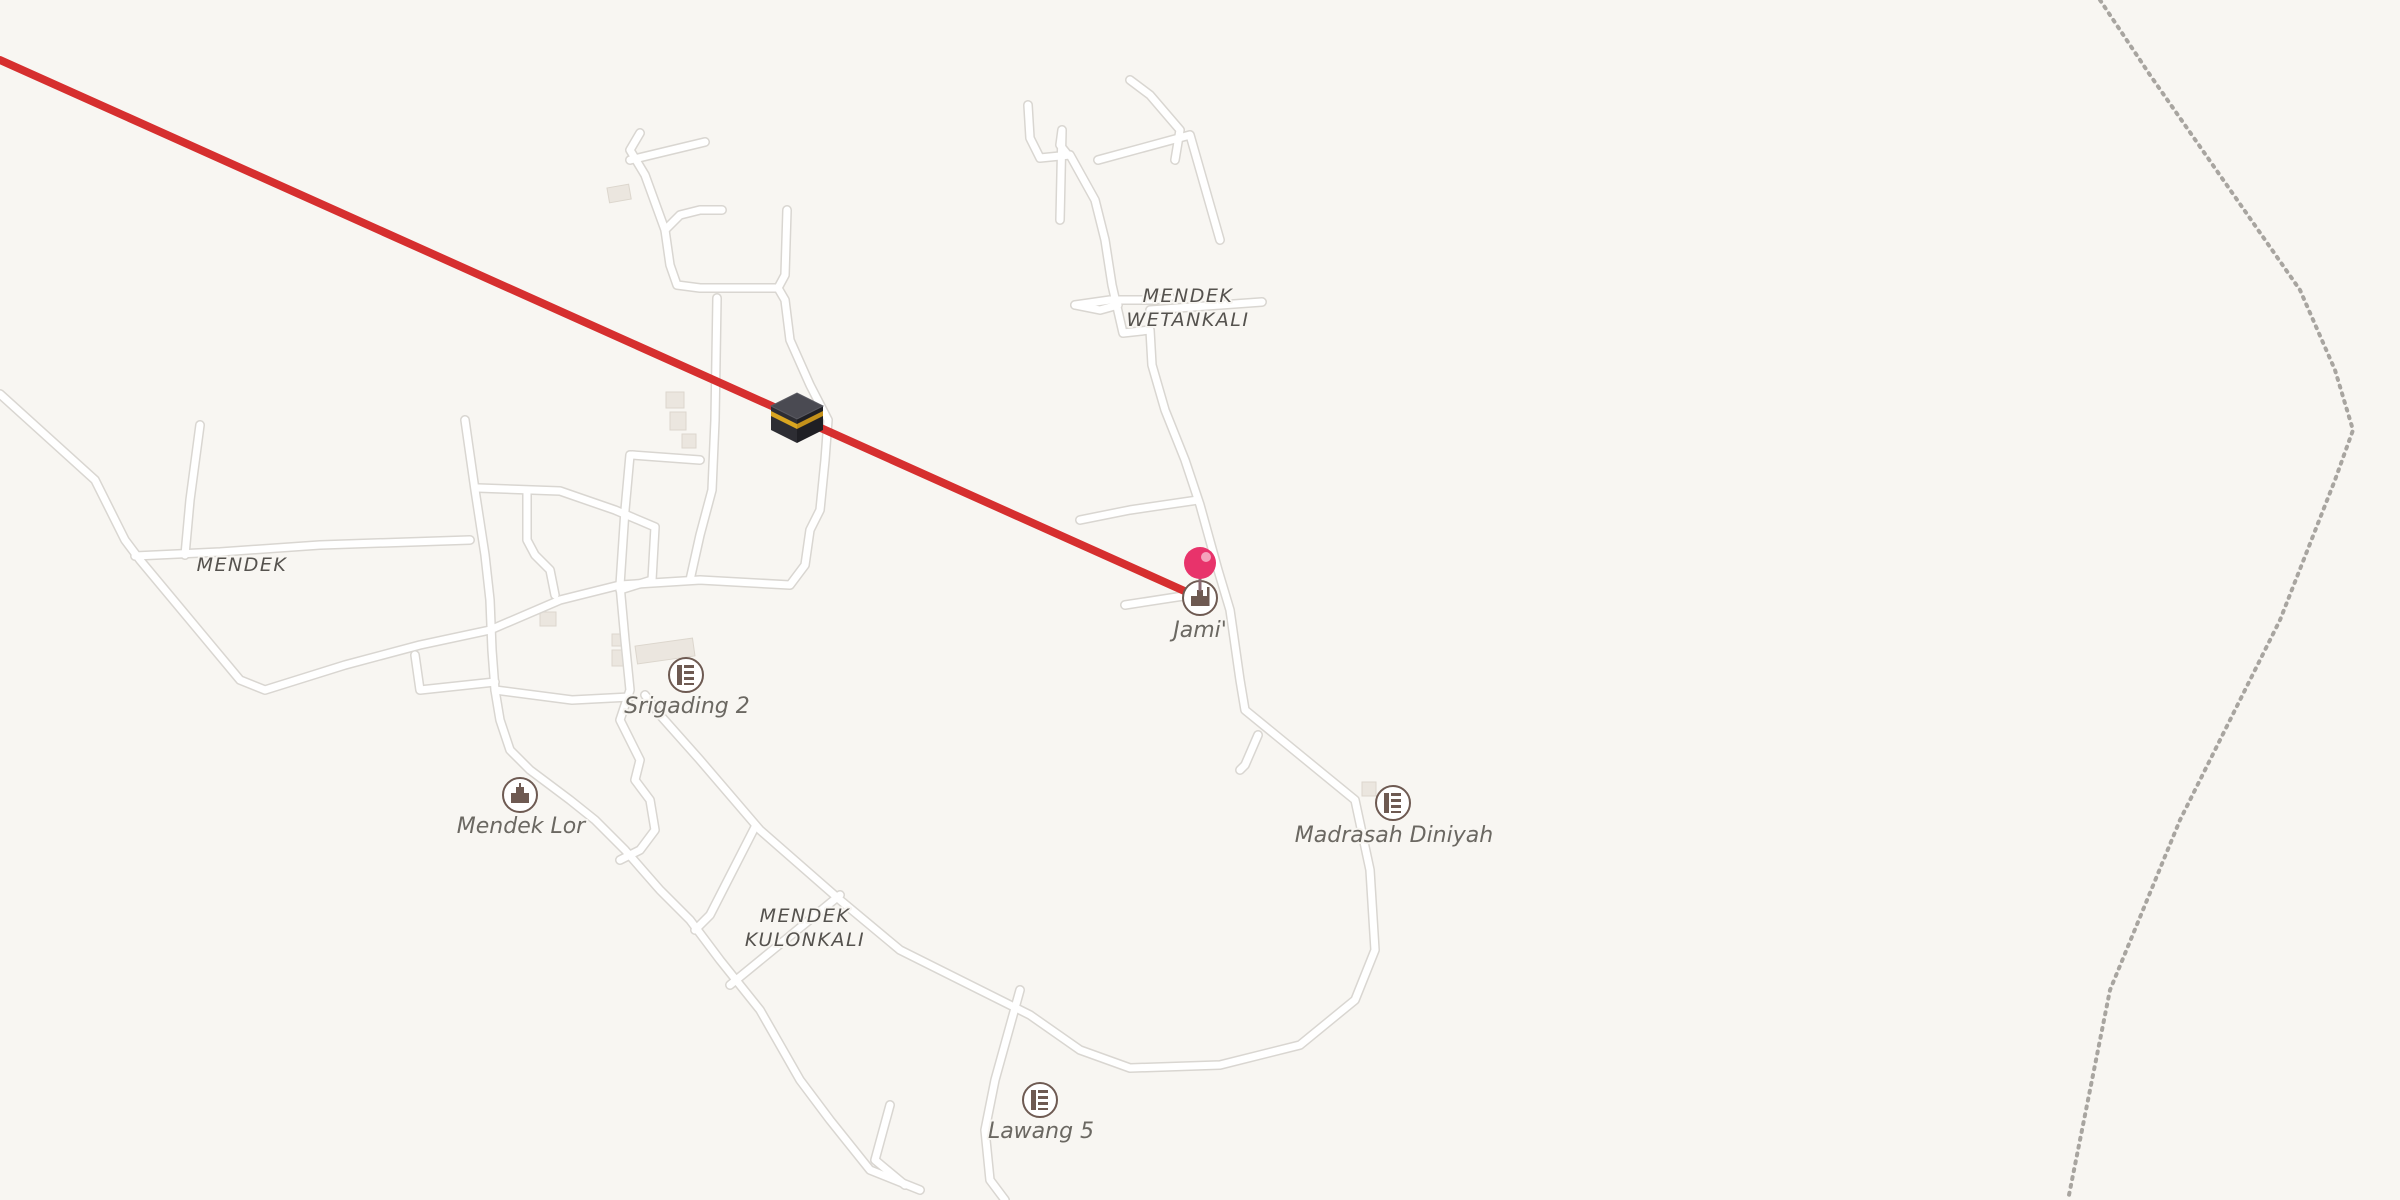 The image size is (2400, 1200). I want to click on poi-label-madrasah-diniyah: Madrasah Diniyah, so click(1394, 835).